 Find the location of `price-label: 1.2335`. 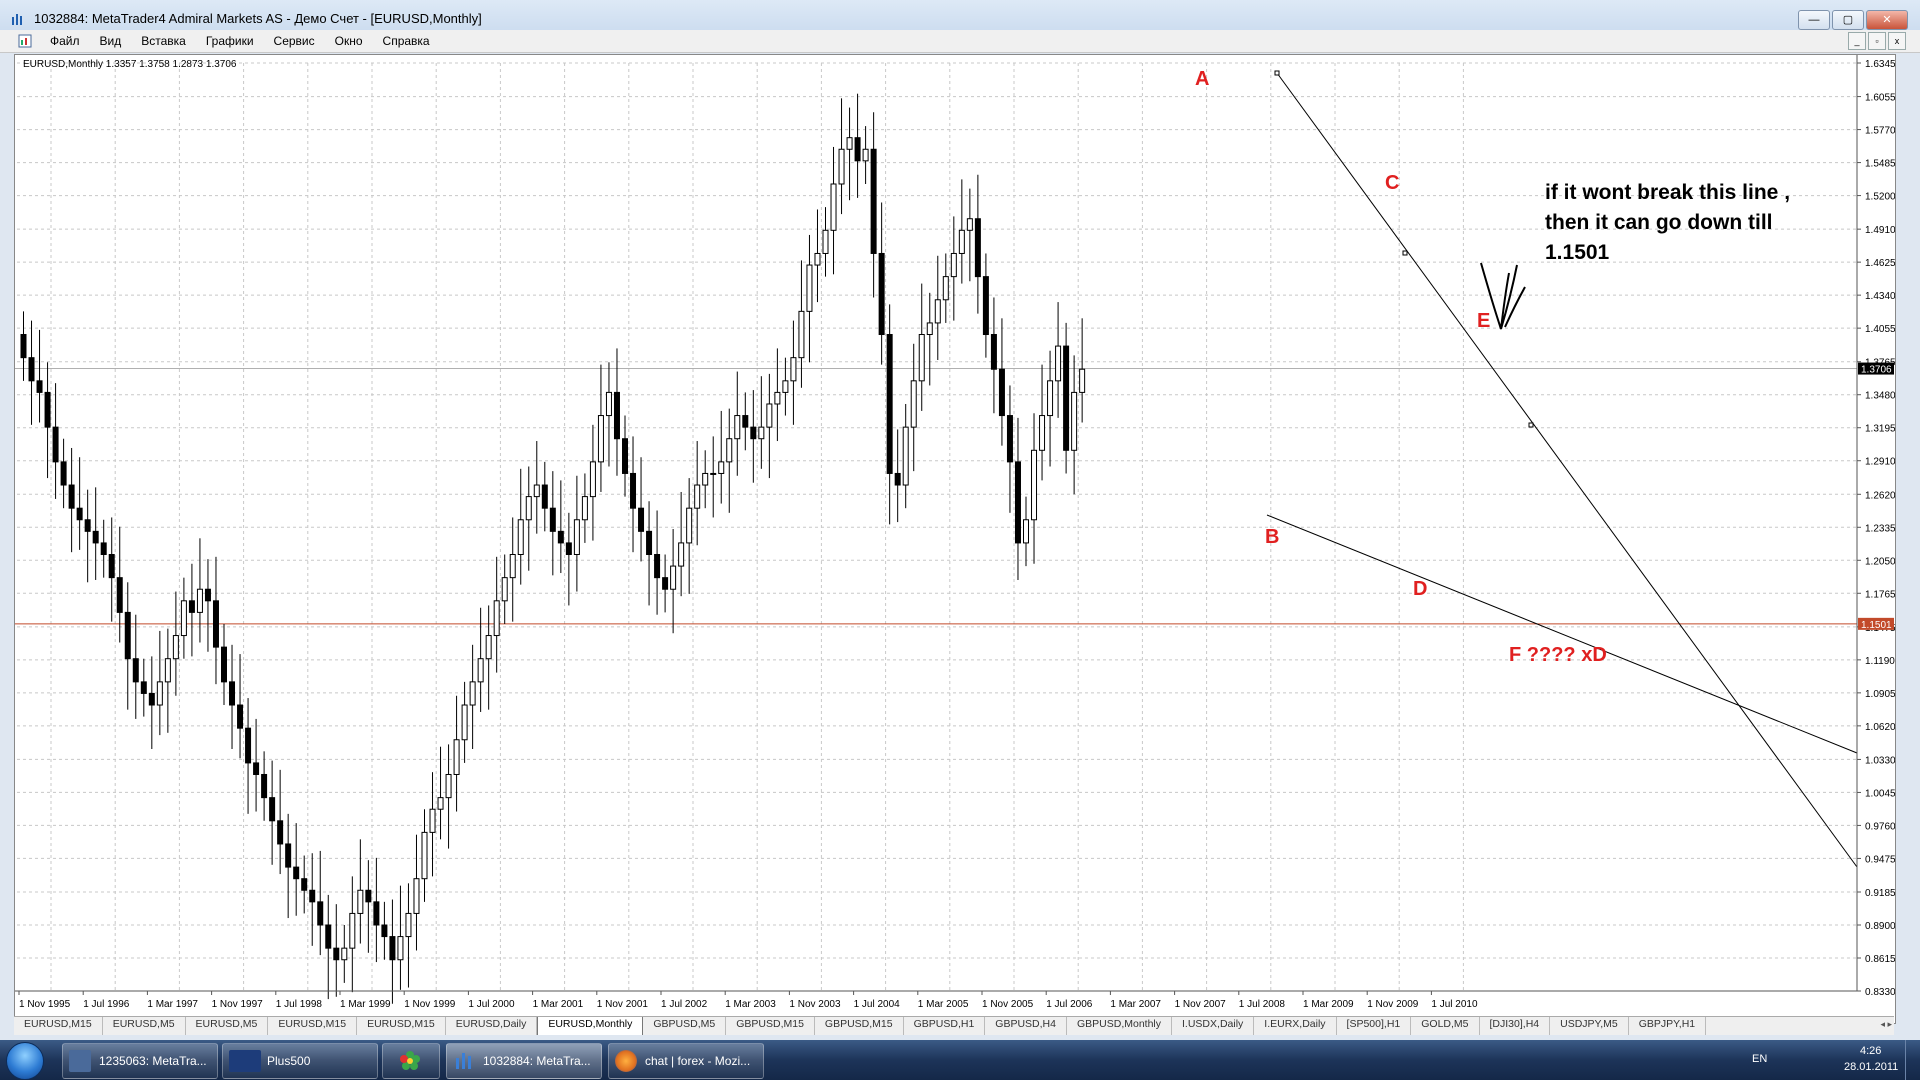

price-label: 1.2335 is located at coordinates (1880, 528).